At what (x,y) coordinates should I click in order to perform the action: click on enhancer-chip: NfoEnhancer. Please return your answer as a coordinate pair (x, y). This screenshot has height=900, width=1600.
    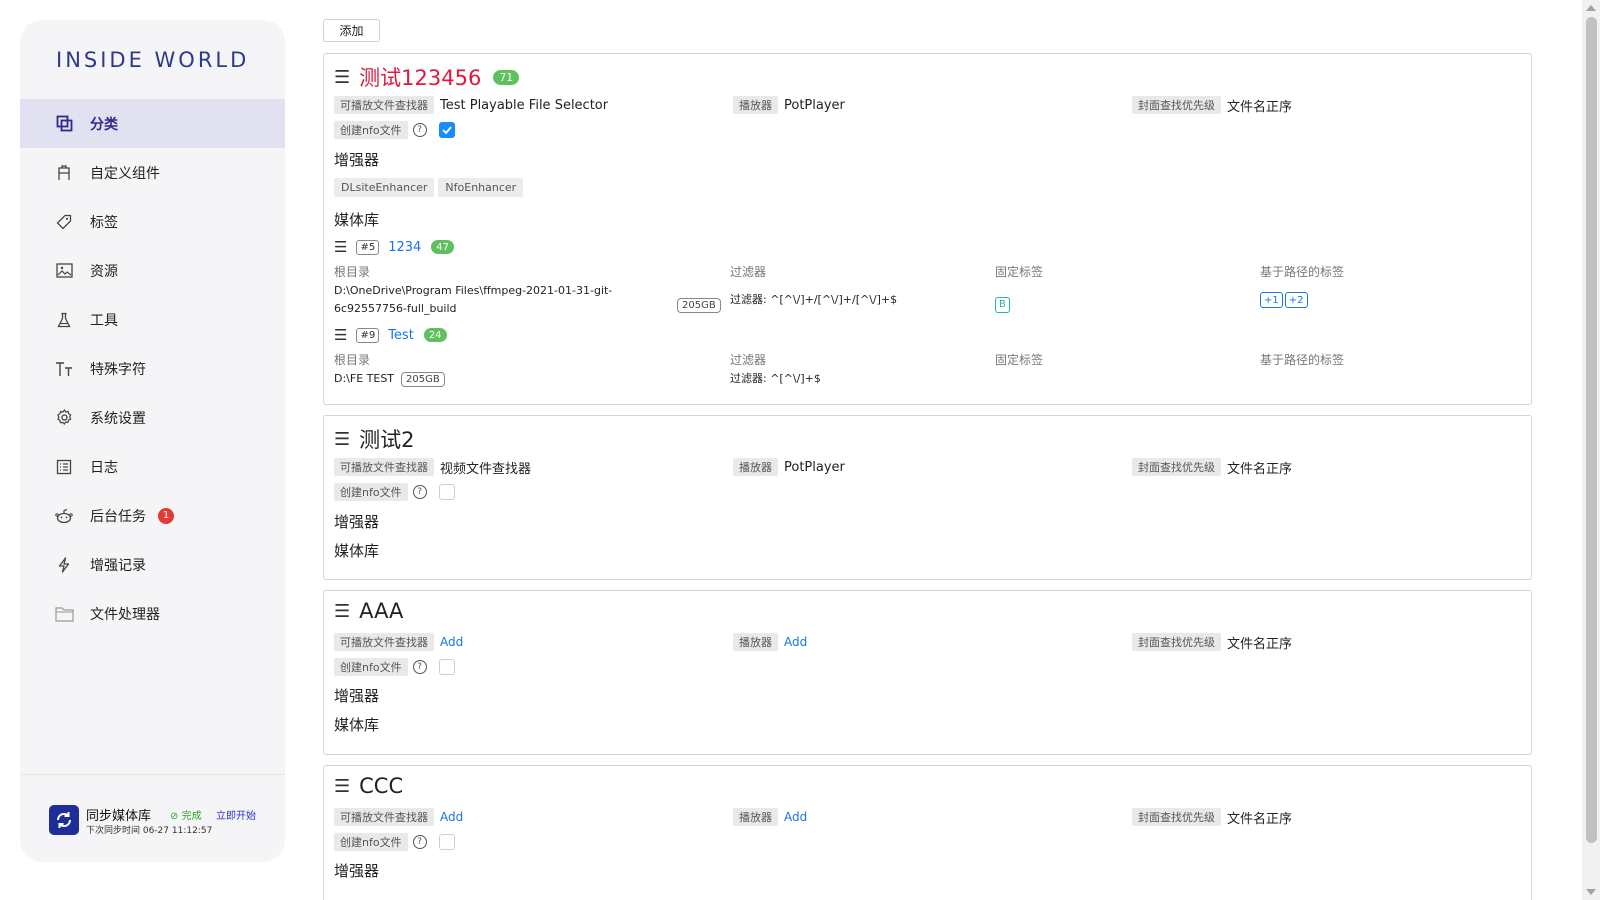
    Looking at the image, I should click on (481, 187).